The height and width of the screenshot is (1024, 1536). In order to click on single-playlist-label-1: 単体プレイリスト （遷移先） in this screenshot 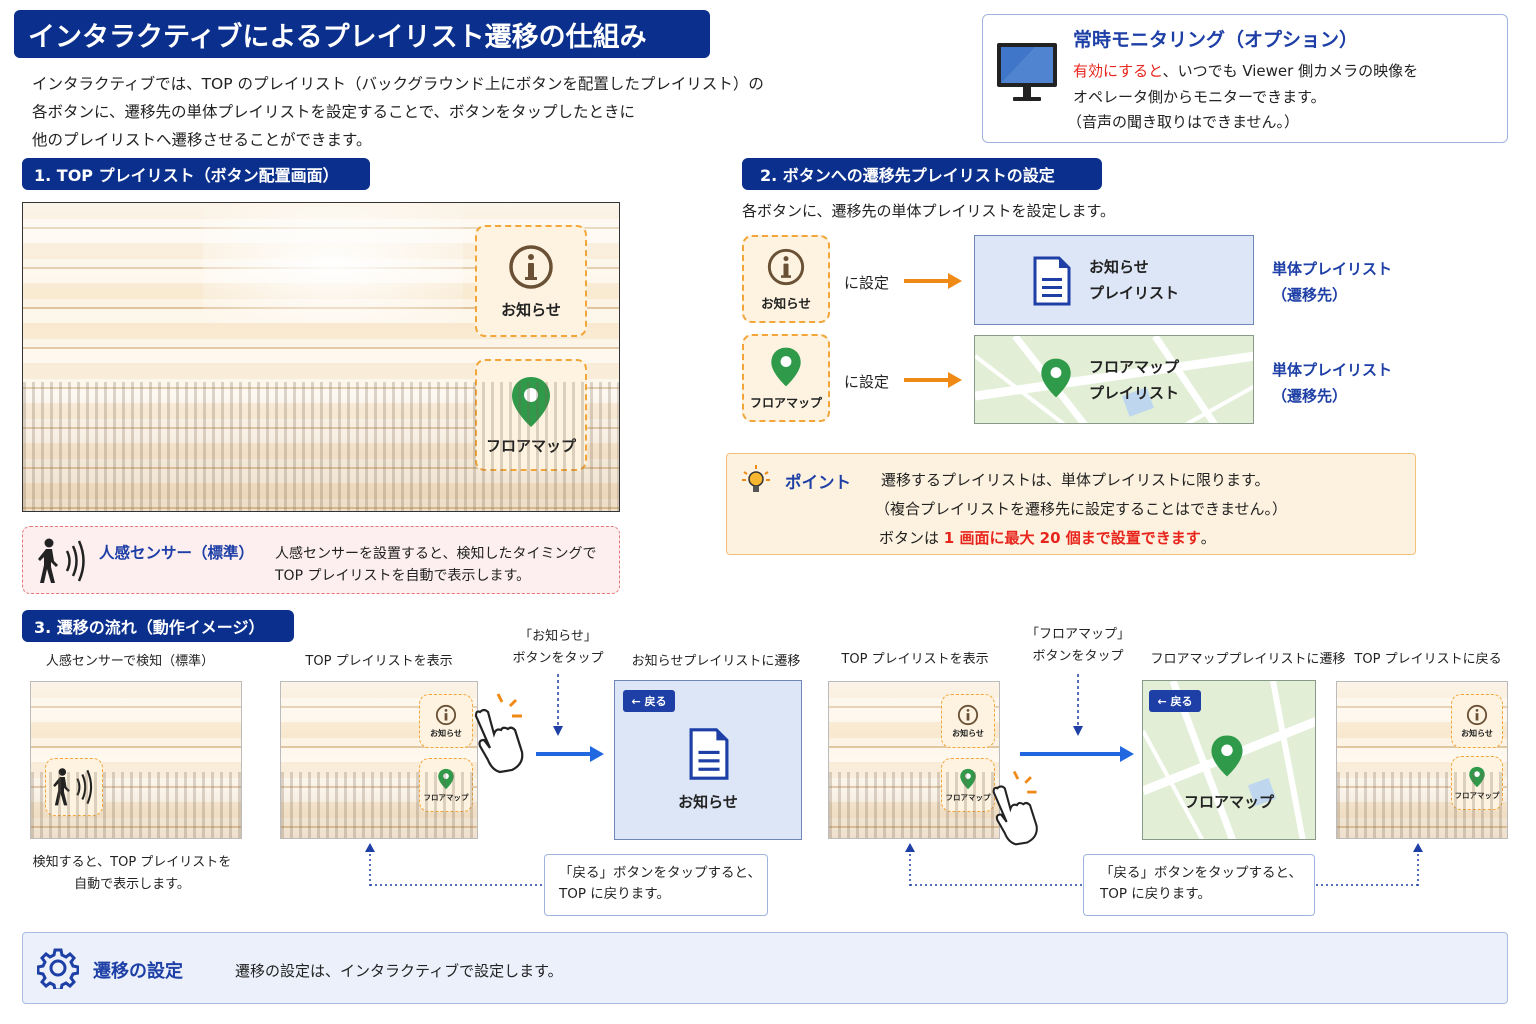, I will do `click(1332, 282)`.